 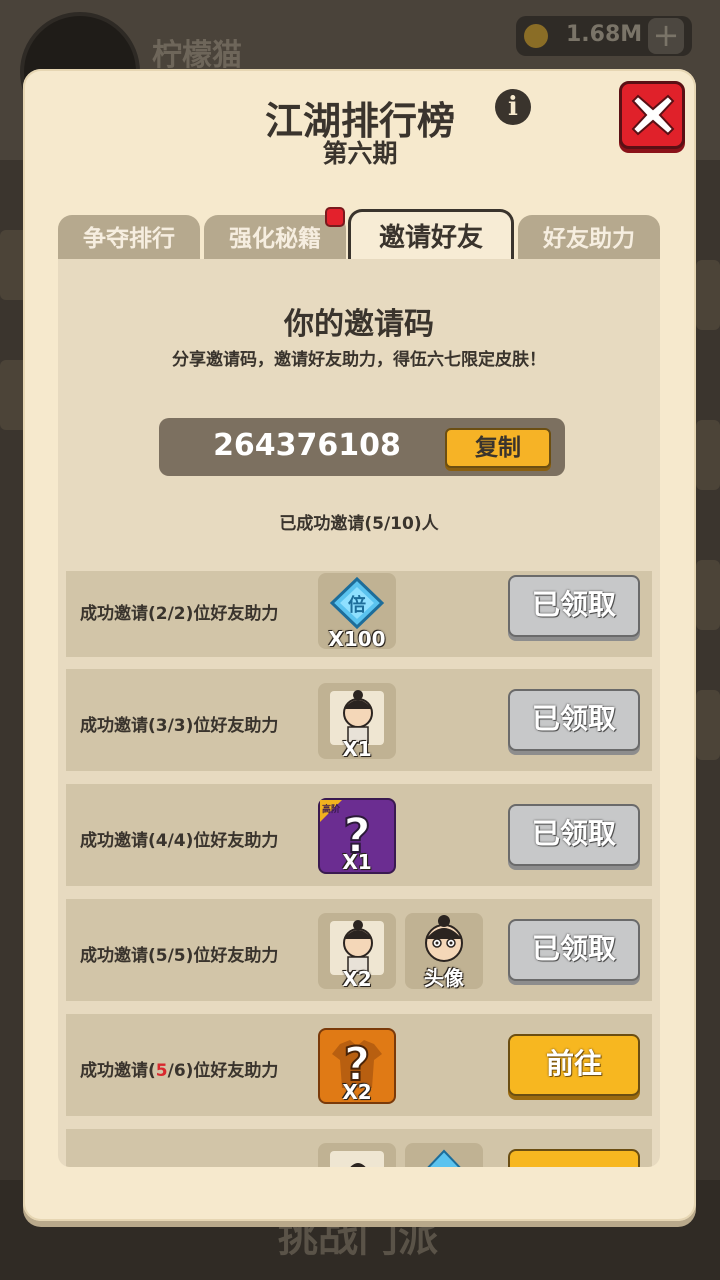 What do you see at coordinates (307, 445) in the screenshot?
I see `invite-code: 264376108` at bounding box center [307, 445].